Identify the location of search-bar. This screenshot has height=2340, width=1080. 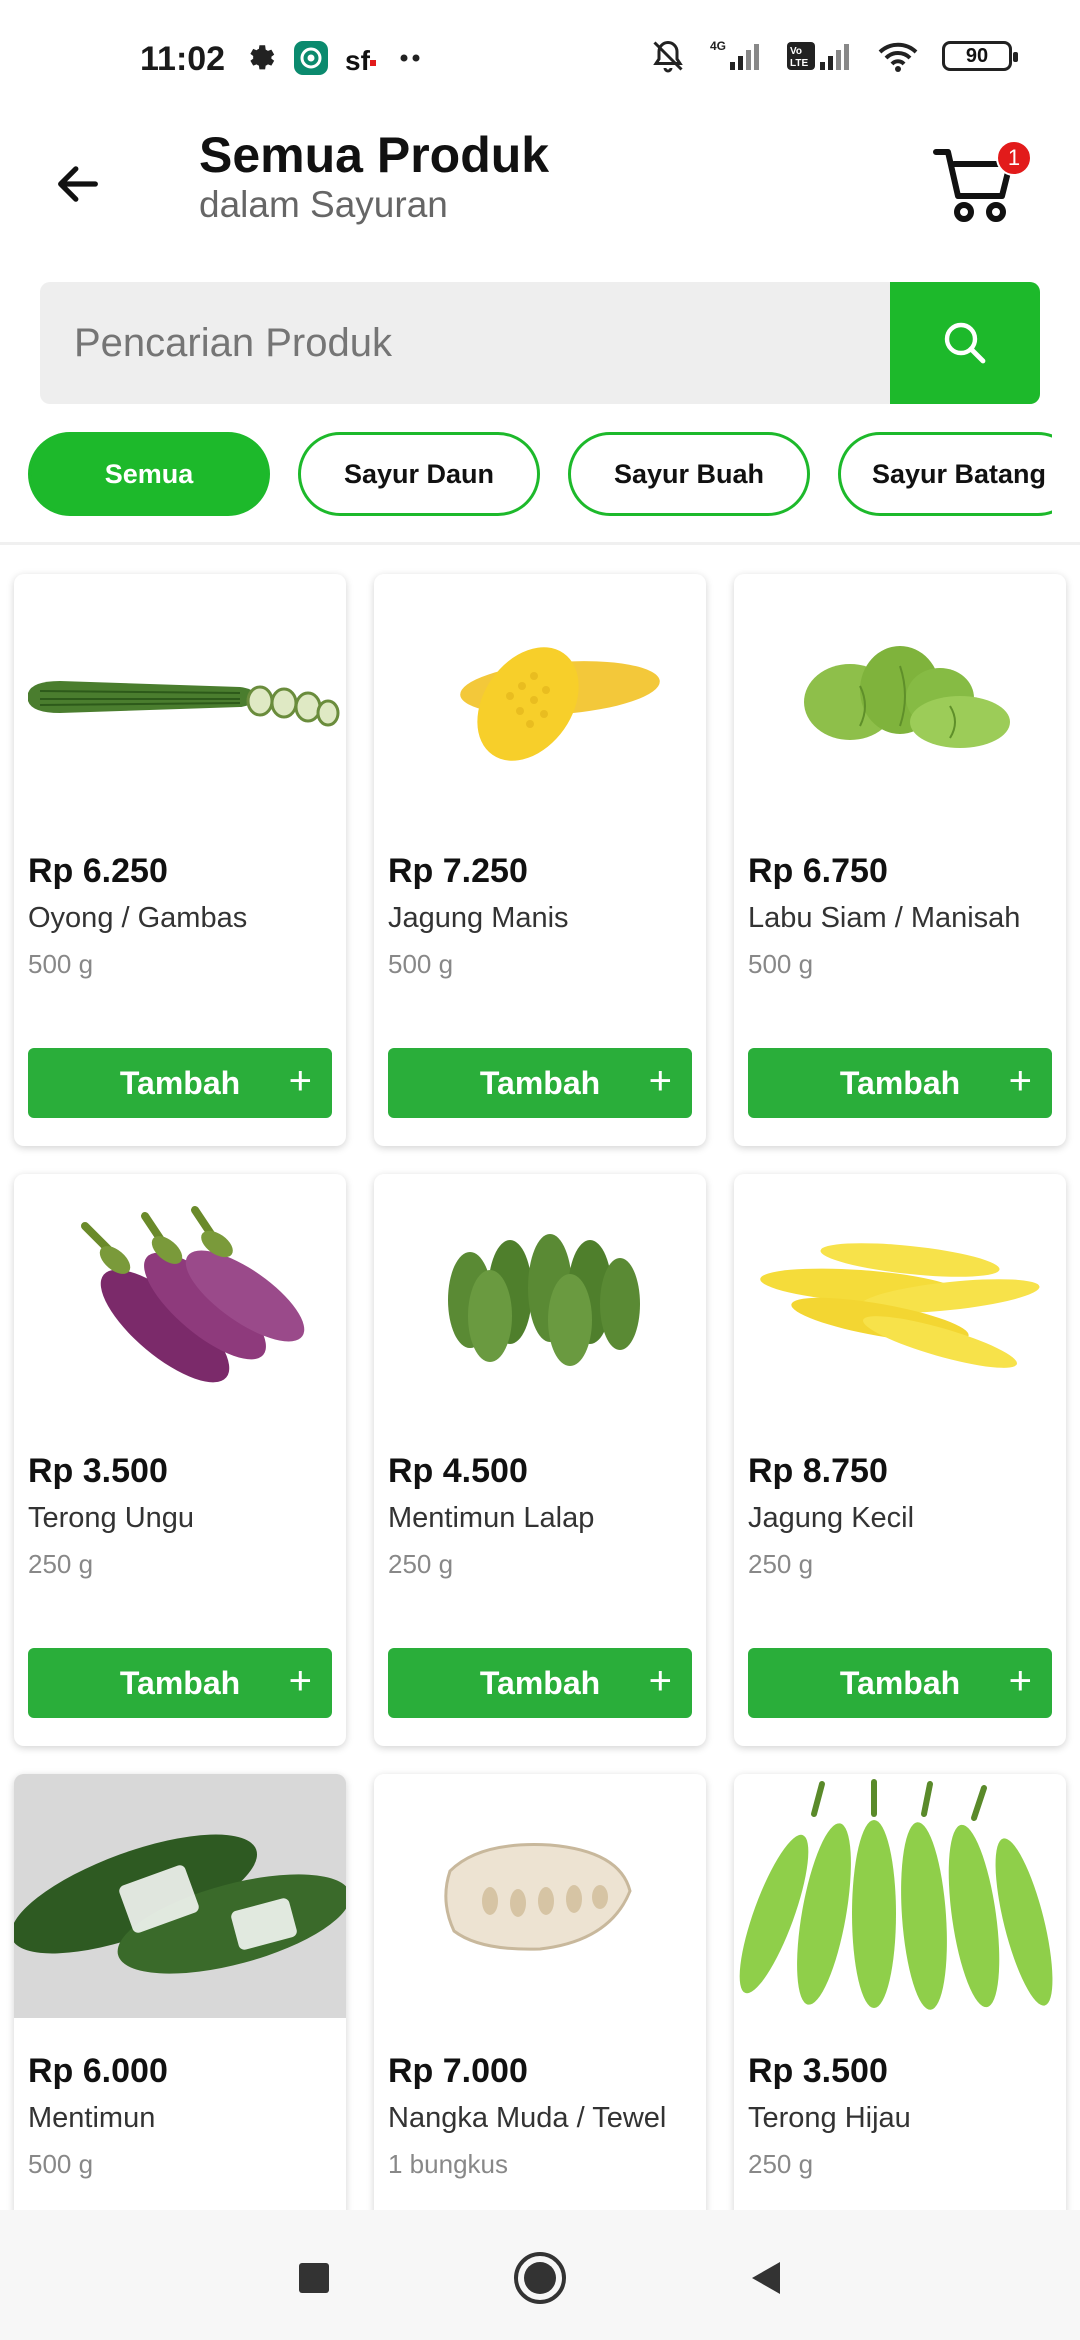
(540, 343).